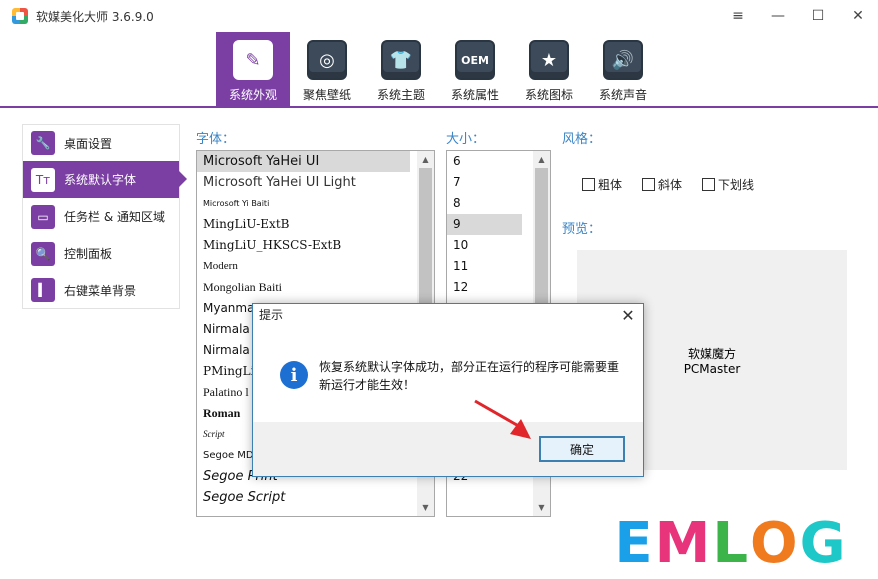 The width and height of the screenshot is (878, 579). I want to click on watermark-letter: E, so click(634, 543).